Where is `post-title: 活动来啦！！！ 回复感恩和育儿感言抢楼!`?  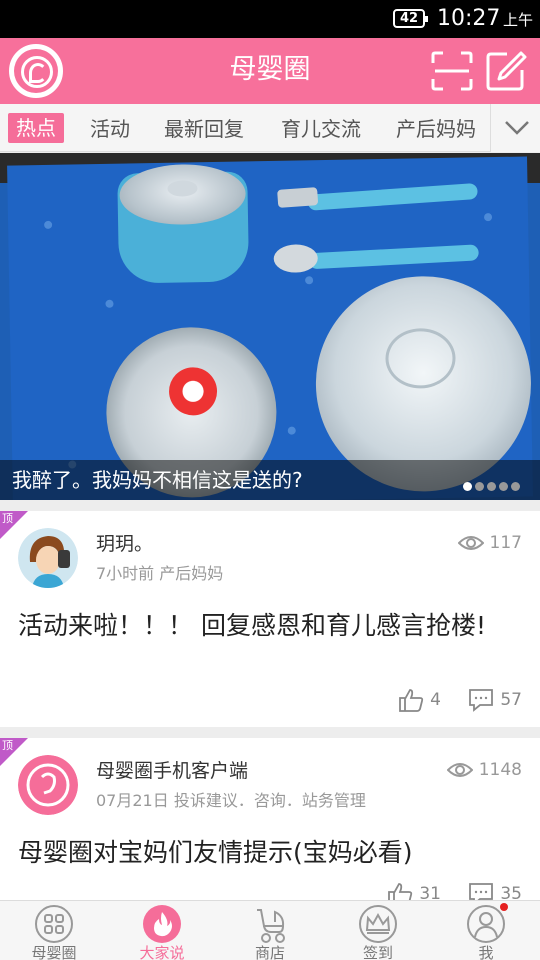
post-title: 活动来啦！！！ 回复感恩和育儿感言抢楼! is located at coordinates (268, 626).